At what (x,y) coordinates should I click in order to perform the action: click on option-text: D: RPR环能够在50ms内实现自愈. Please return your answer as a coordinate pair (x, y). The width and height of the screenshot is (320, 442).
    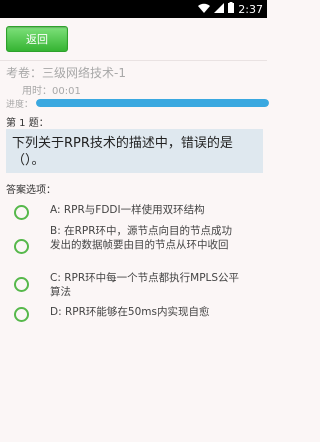
    Looking at the image, I should click on (130, 312).